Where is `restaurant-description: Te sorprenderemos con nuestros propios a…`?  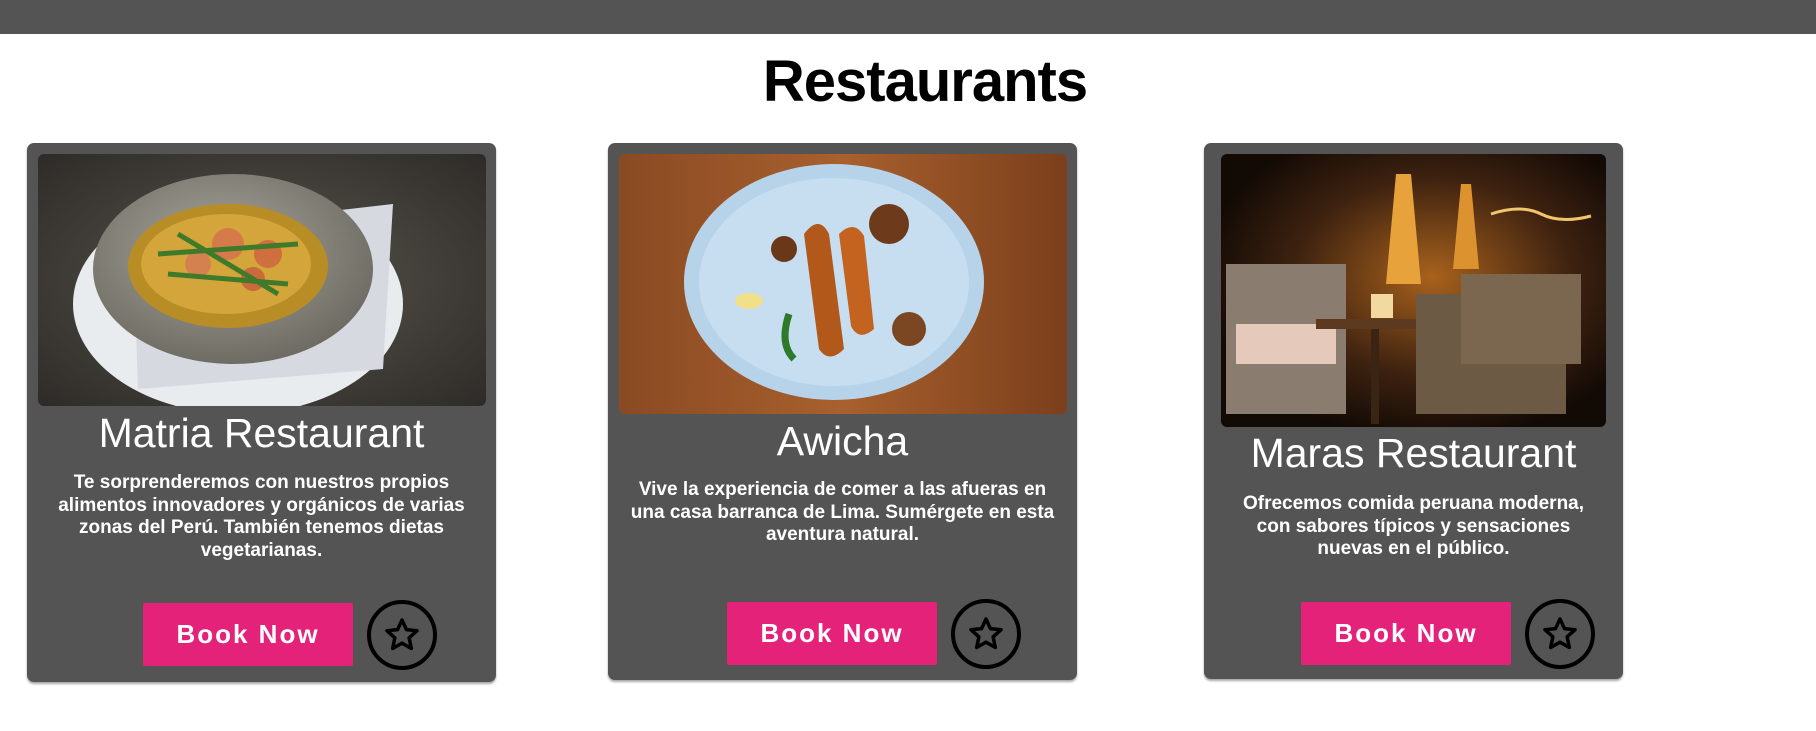
restaurant-description: Te sorprenderemos con nuestros propios a… is located at coordinates (261, 516).